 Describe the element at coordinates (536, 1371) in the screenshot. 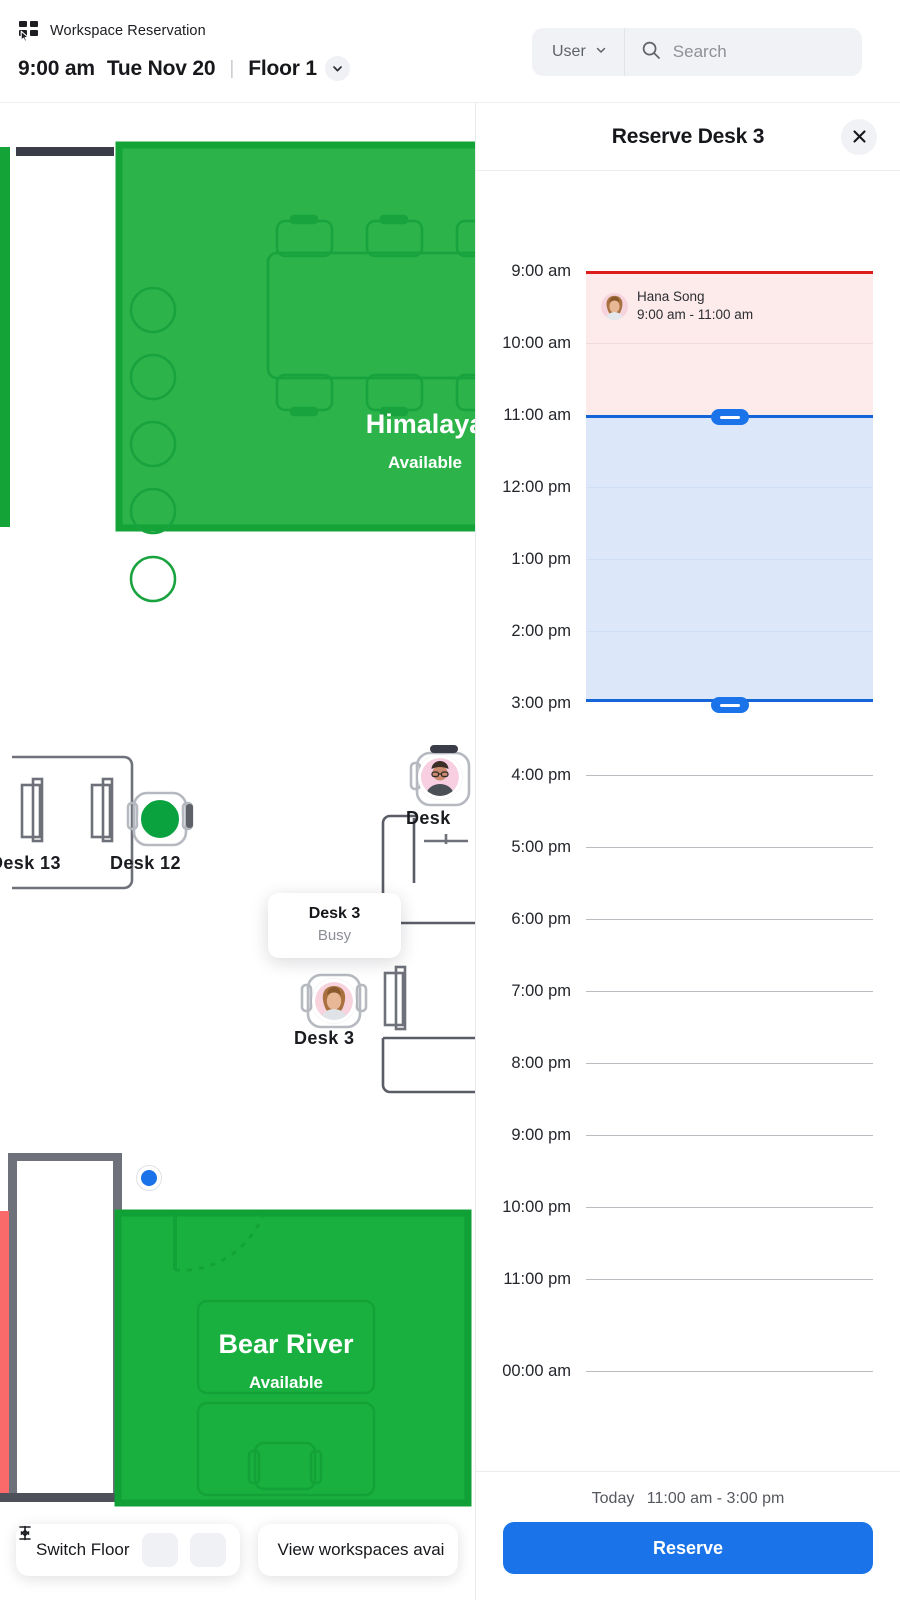

I see `time-slot-label: 00:00 am` at that location.